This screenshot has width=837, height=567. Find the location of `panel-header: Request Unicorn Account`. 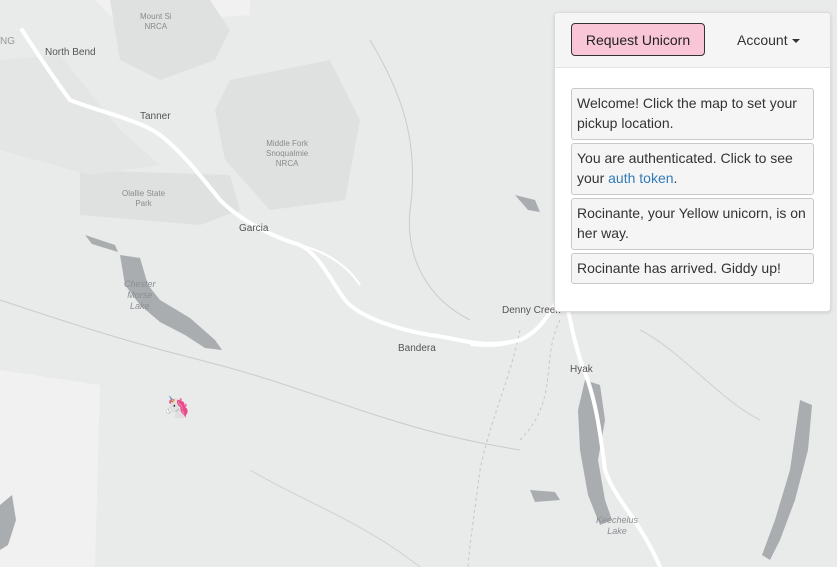

panel-header: Request Unicorn Account is located at coordinates (692, 40).